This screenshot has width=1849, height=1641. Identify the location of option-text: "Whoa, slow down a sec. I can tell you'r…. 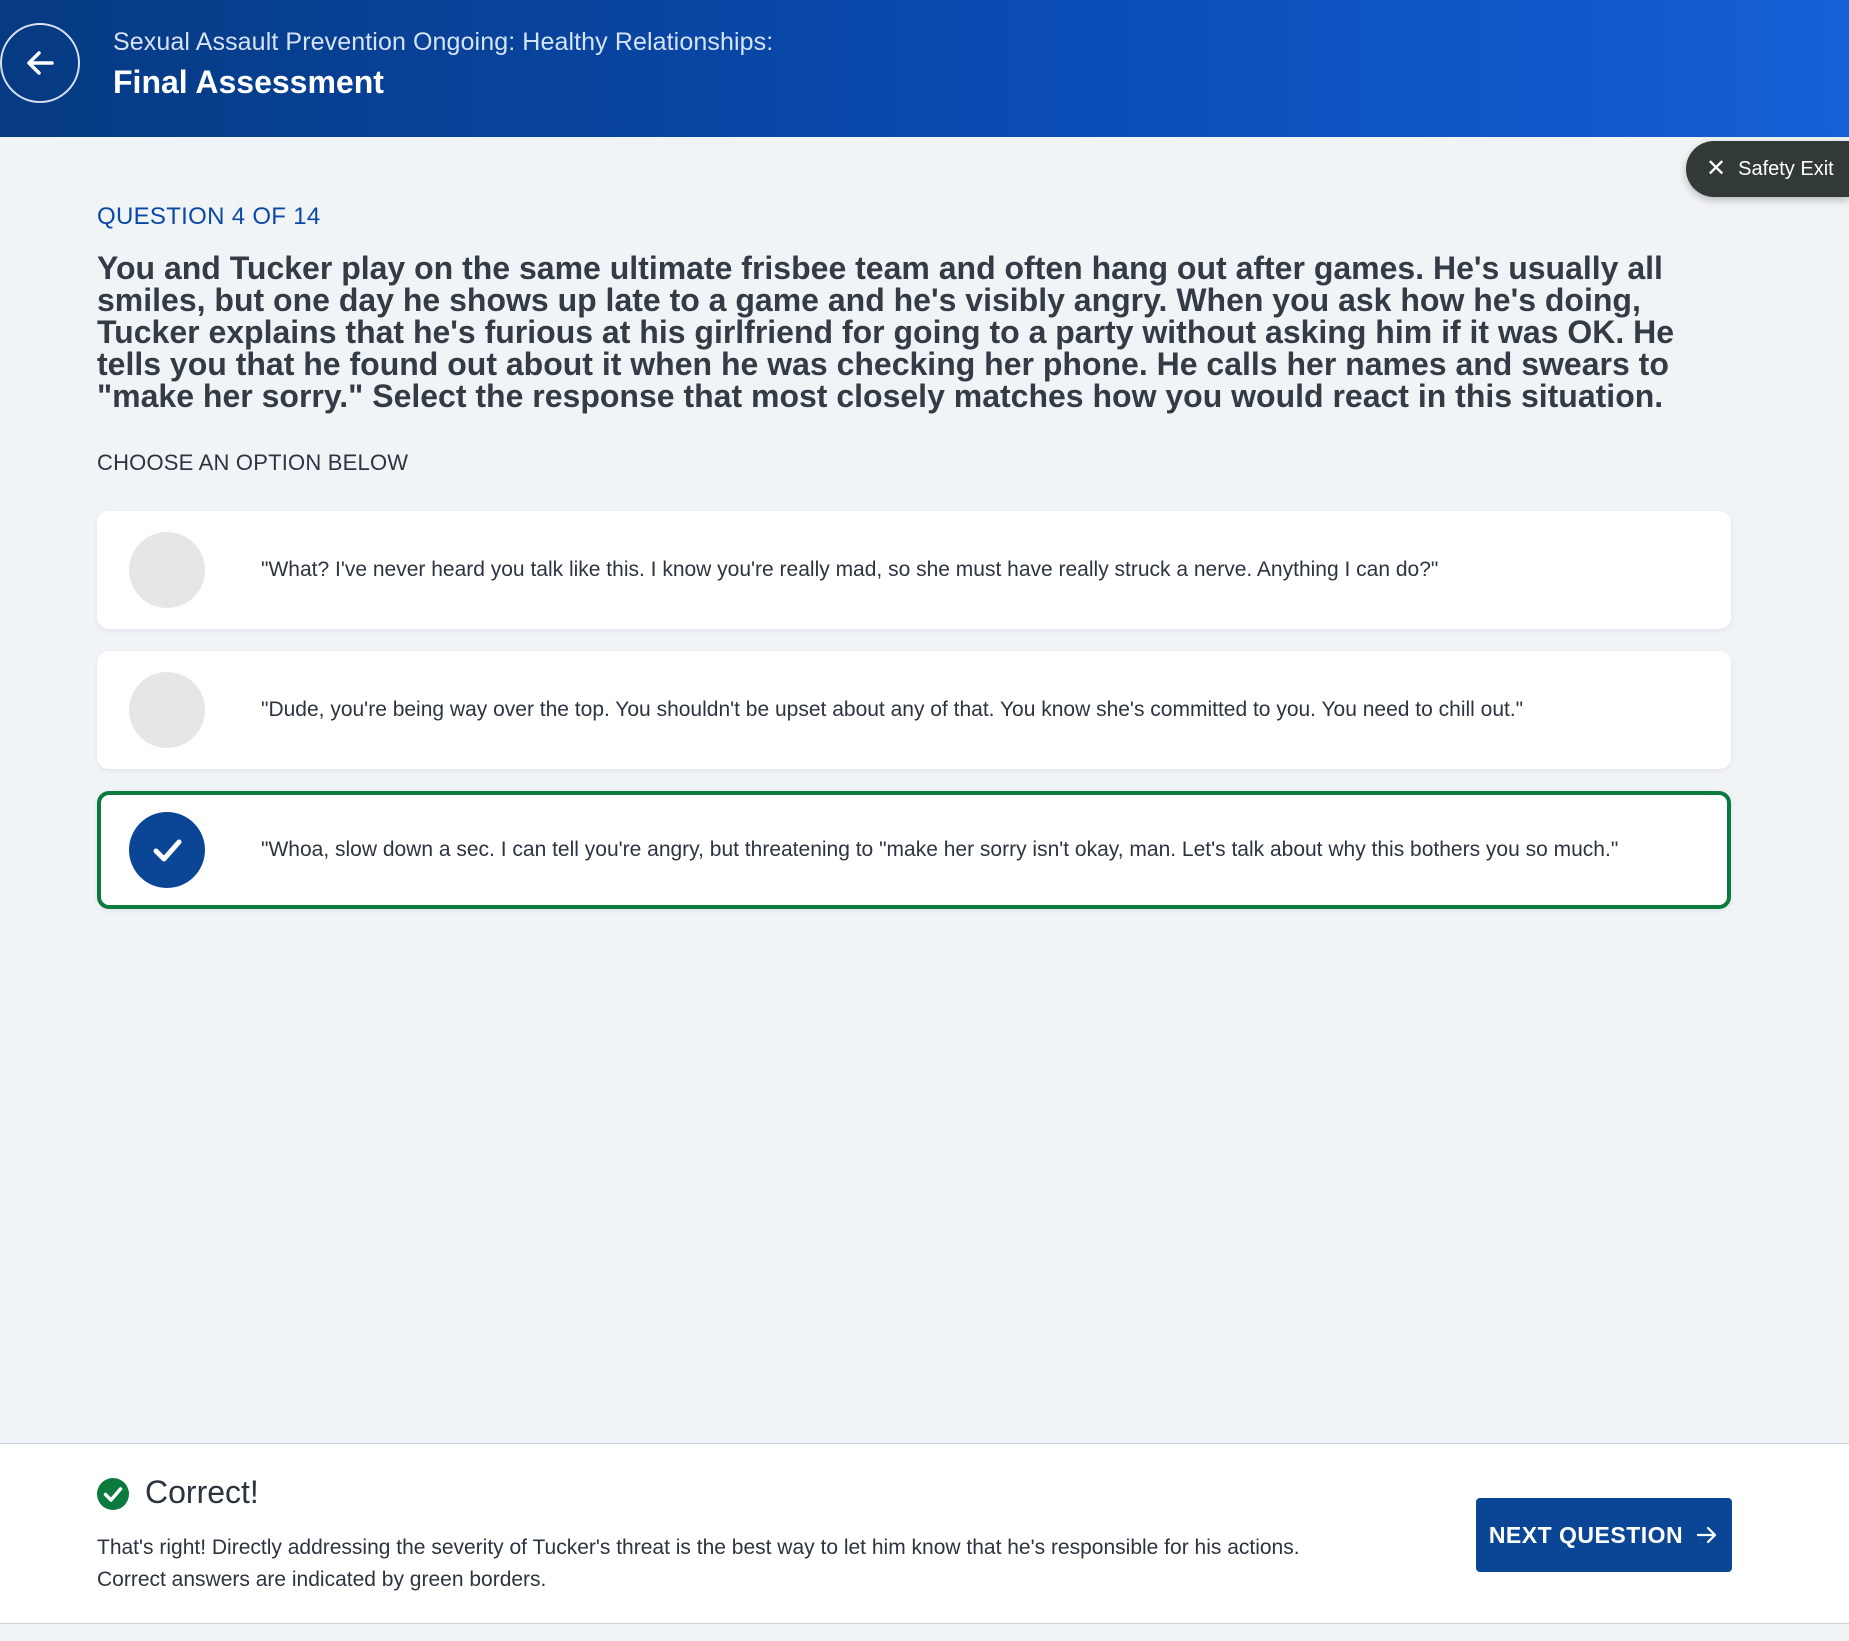
(940, 849).